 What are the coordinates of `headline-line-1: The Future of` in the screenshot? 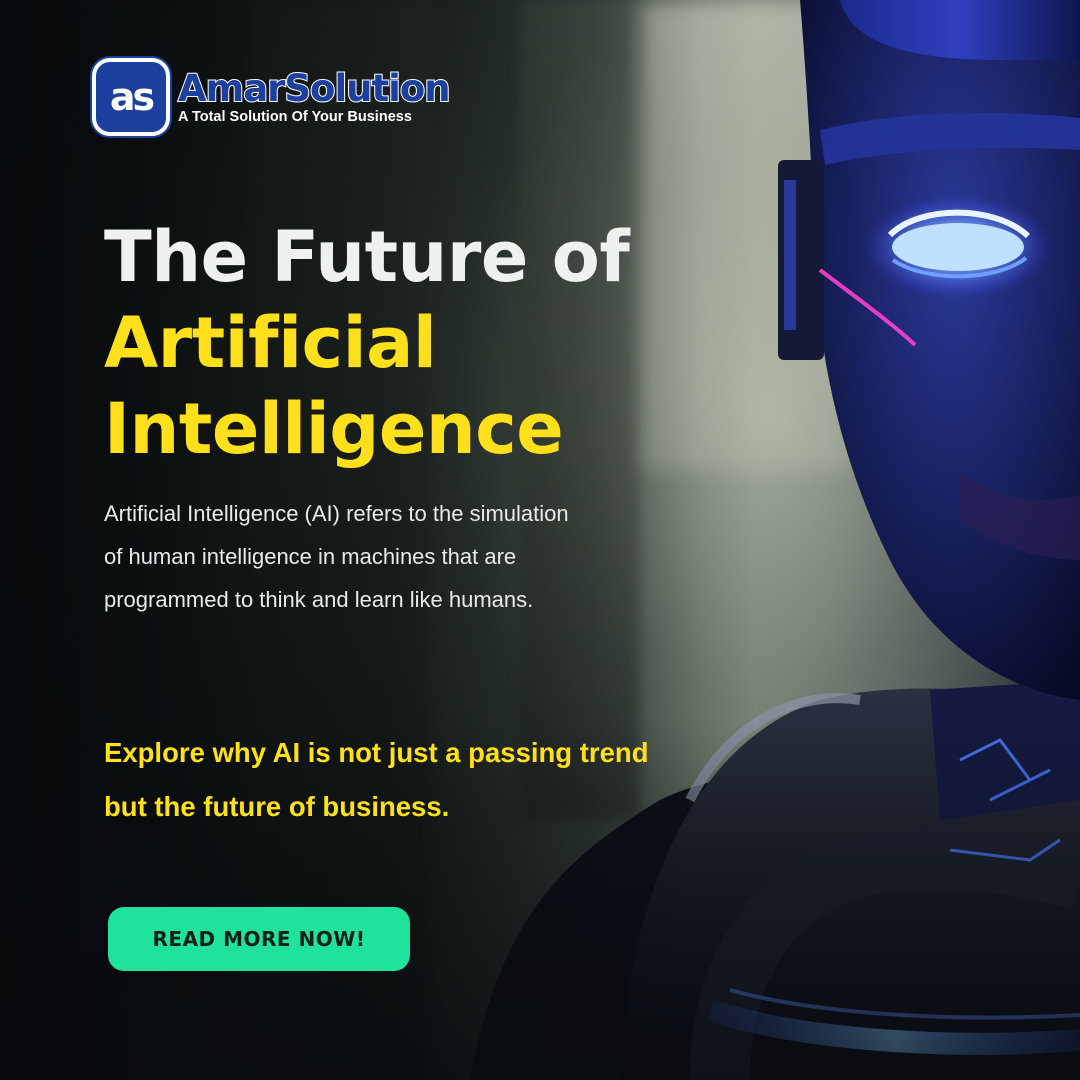 It's located at (367, 257).